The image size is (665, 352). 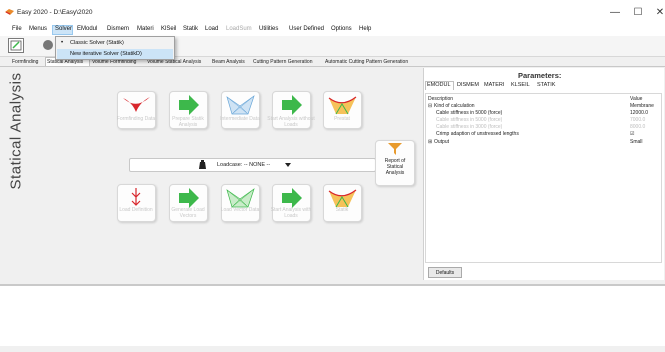 I want to click on minimize-button: —, so click(x=615, y=13).